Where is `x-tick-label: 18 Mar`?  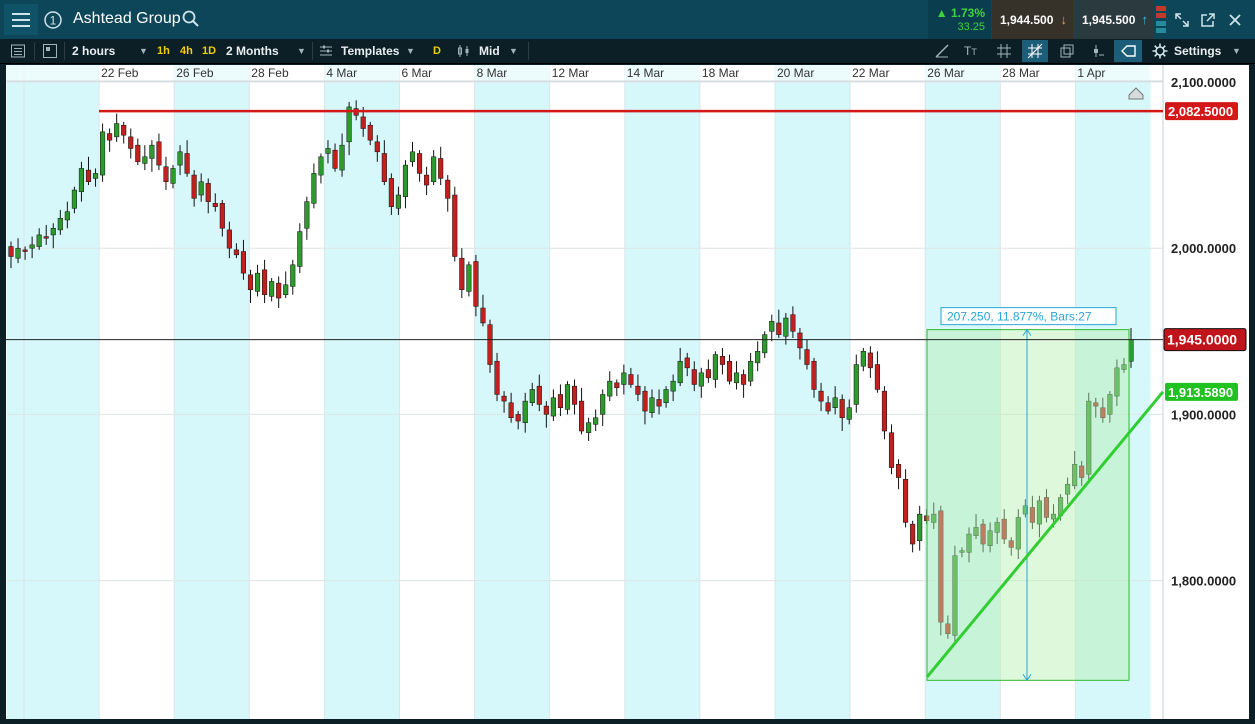 x-tick-label: 18 Mar is located at coordinates (720, 73).